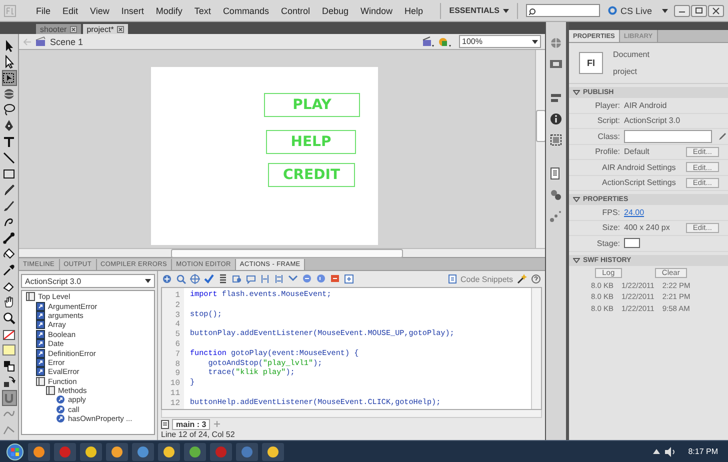  Describe the element at coordinates (293, 279) in the screenshot. I see `expand-icon` at that location.